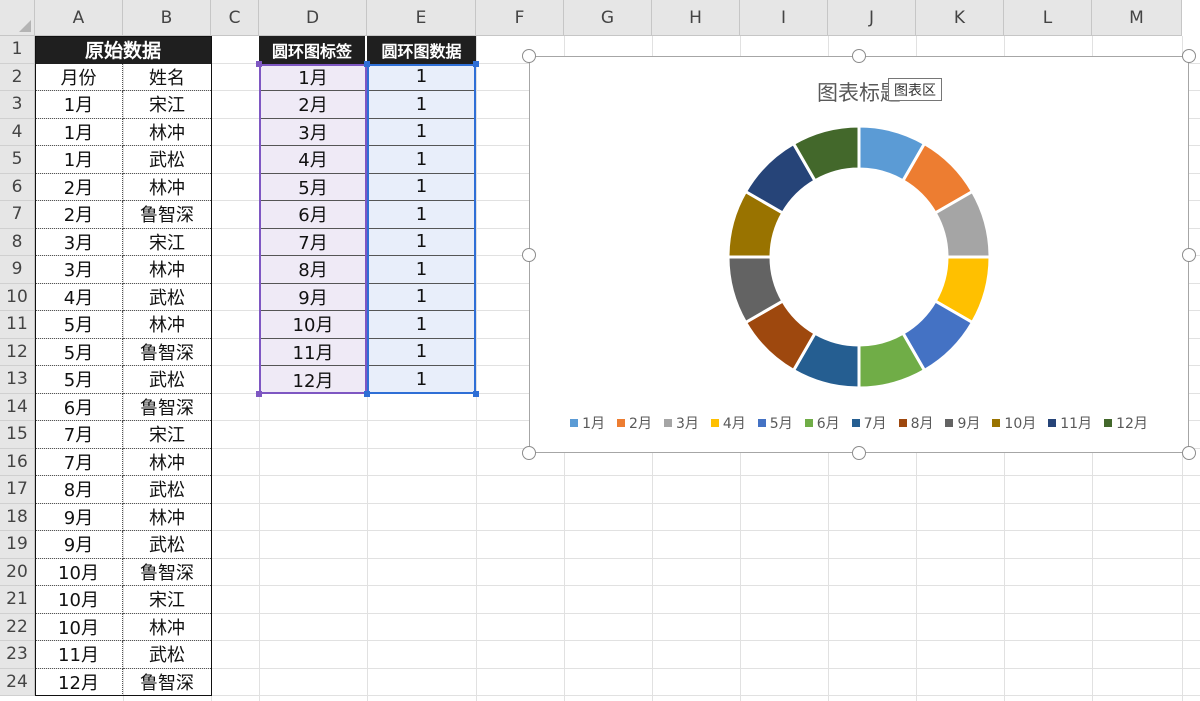 Image resolution: width=1200 pixels, height=701 pixels. Describe the element at coordinates (313, 242) in the screenshot. I see `donut-label-cell: 7月` at that location.